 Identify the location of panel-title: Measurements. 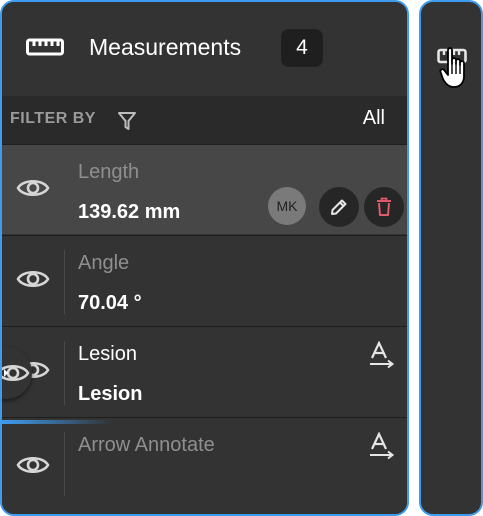
(165, 47).